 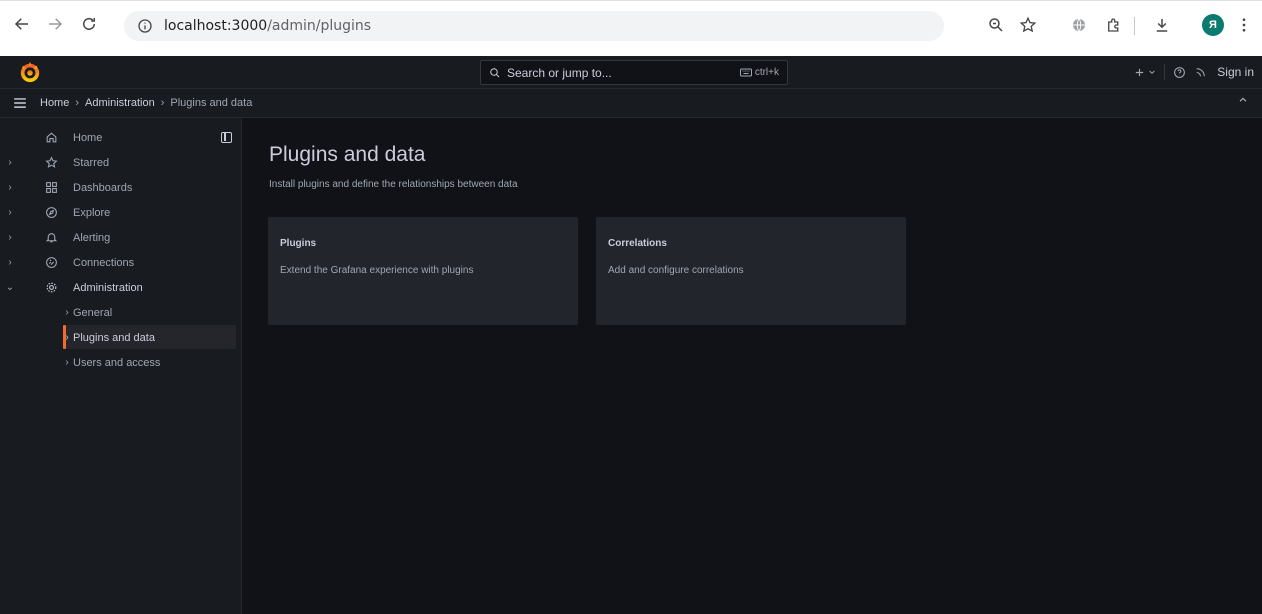 I want to click on browser-toolbar: localhost:3000/admin/plugins Я, so click(x=631, y=28).